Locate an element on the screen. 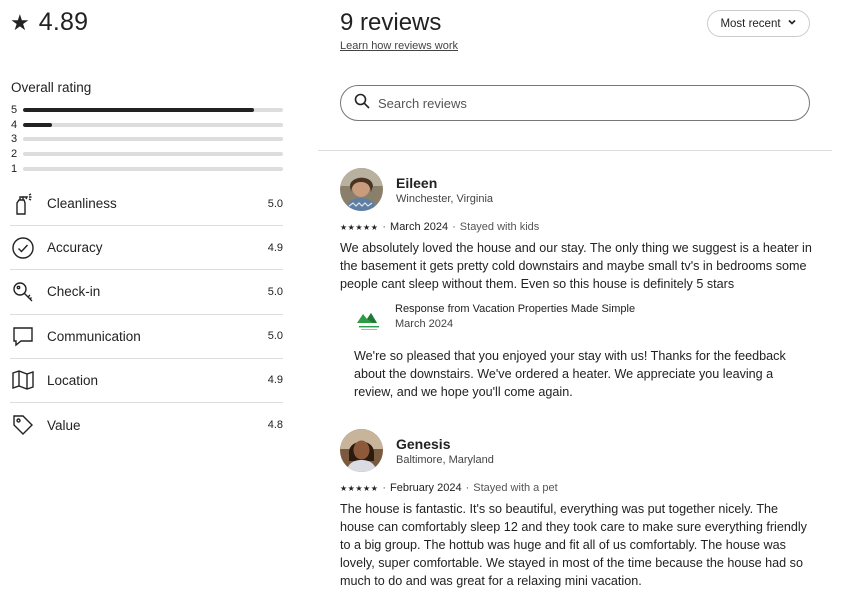  overall-score-value: 4.89 is located at coordinates (63, 22).